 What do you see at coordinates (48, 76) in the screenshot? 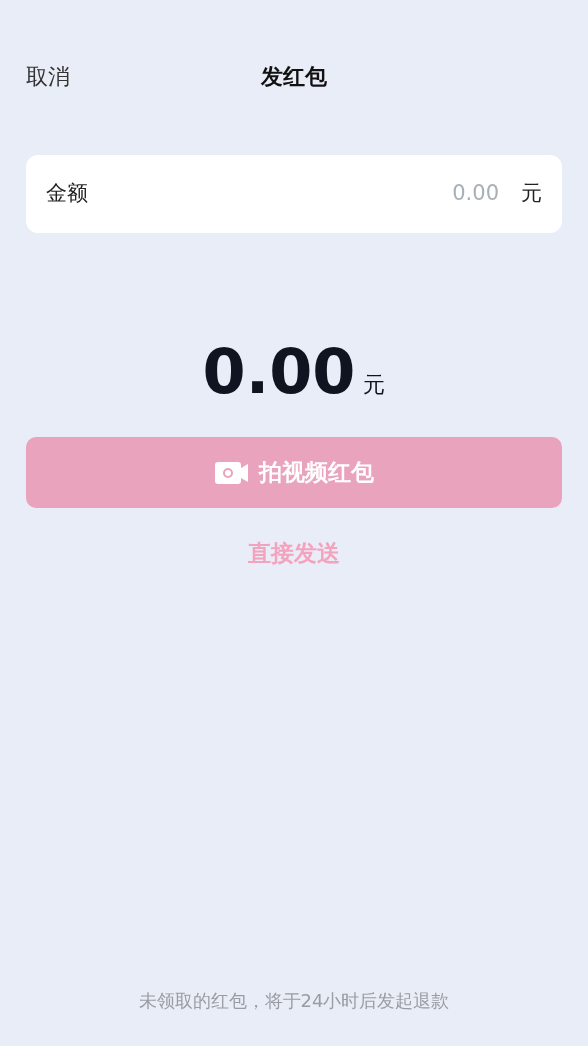
I see `cancel-button: 取消` at bounding box center [48, 76].